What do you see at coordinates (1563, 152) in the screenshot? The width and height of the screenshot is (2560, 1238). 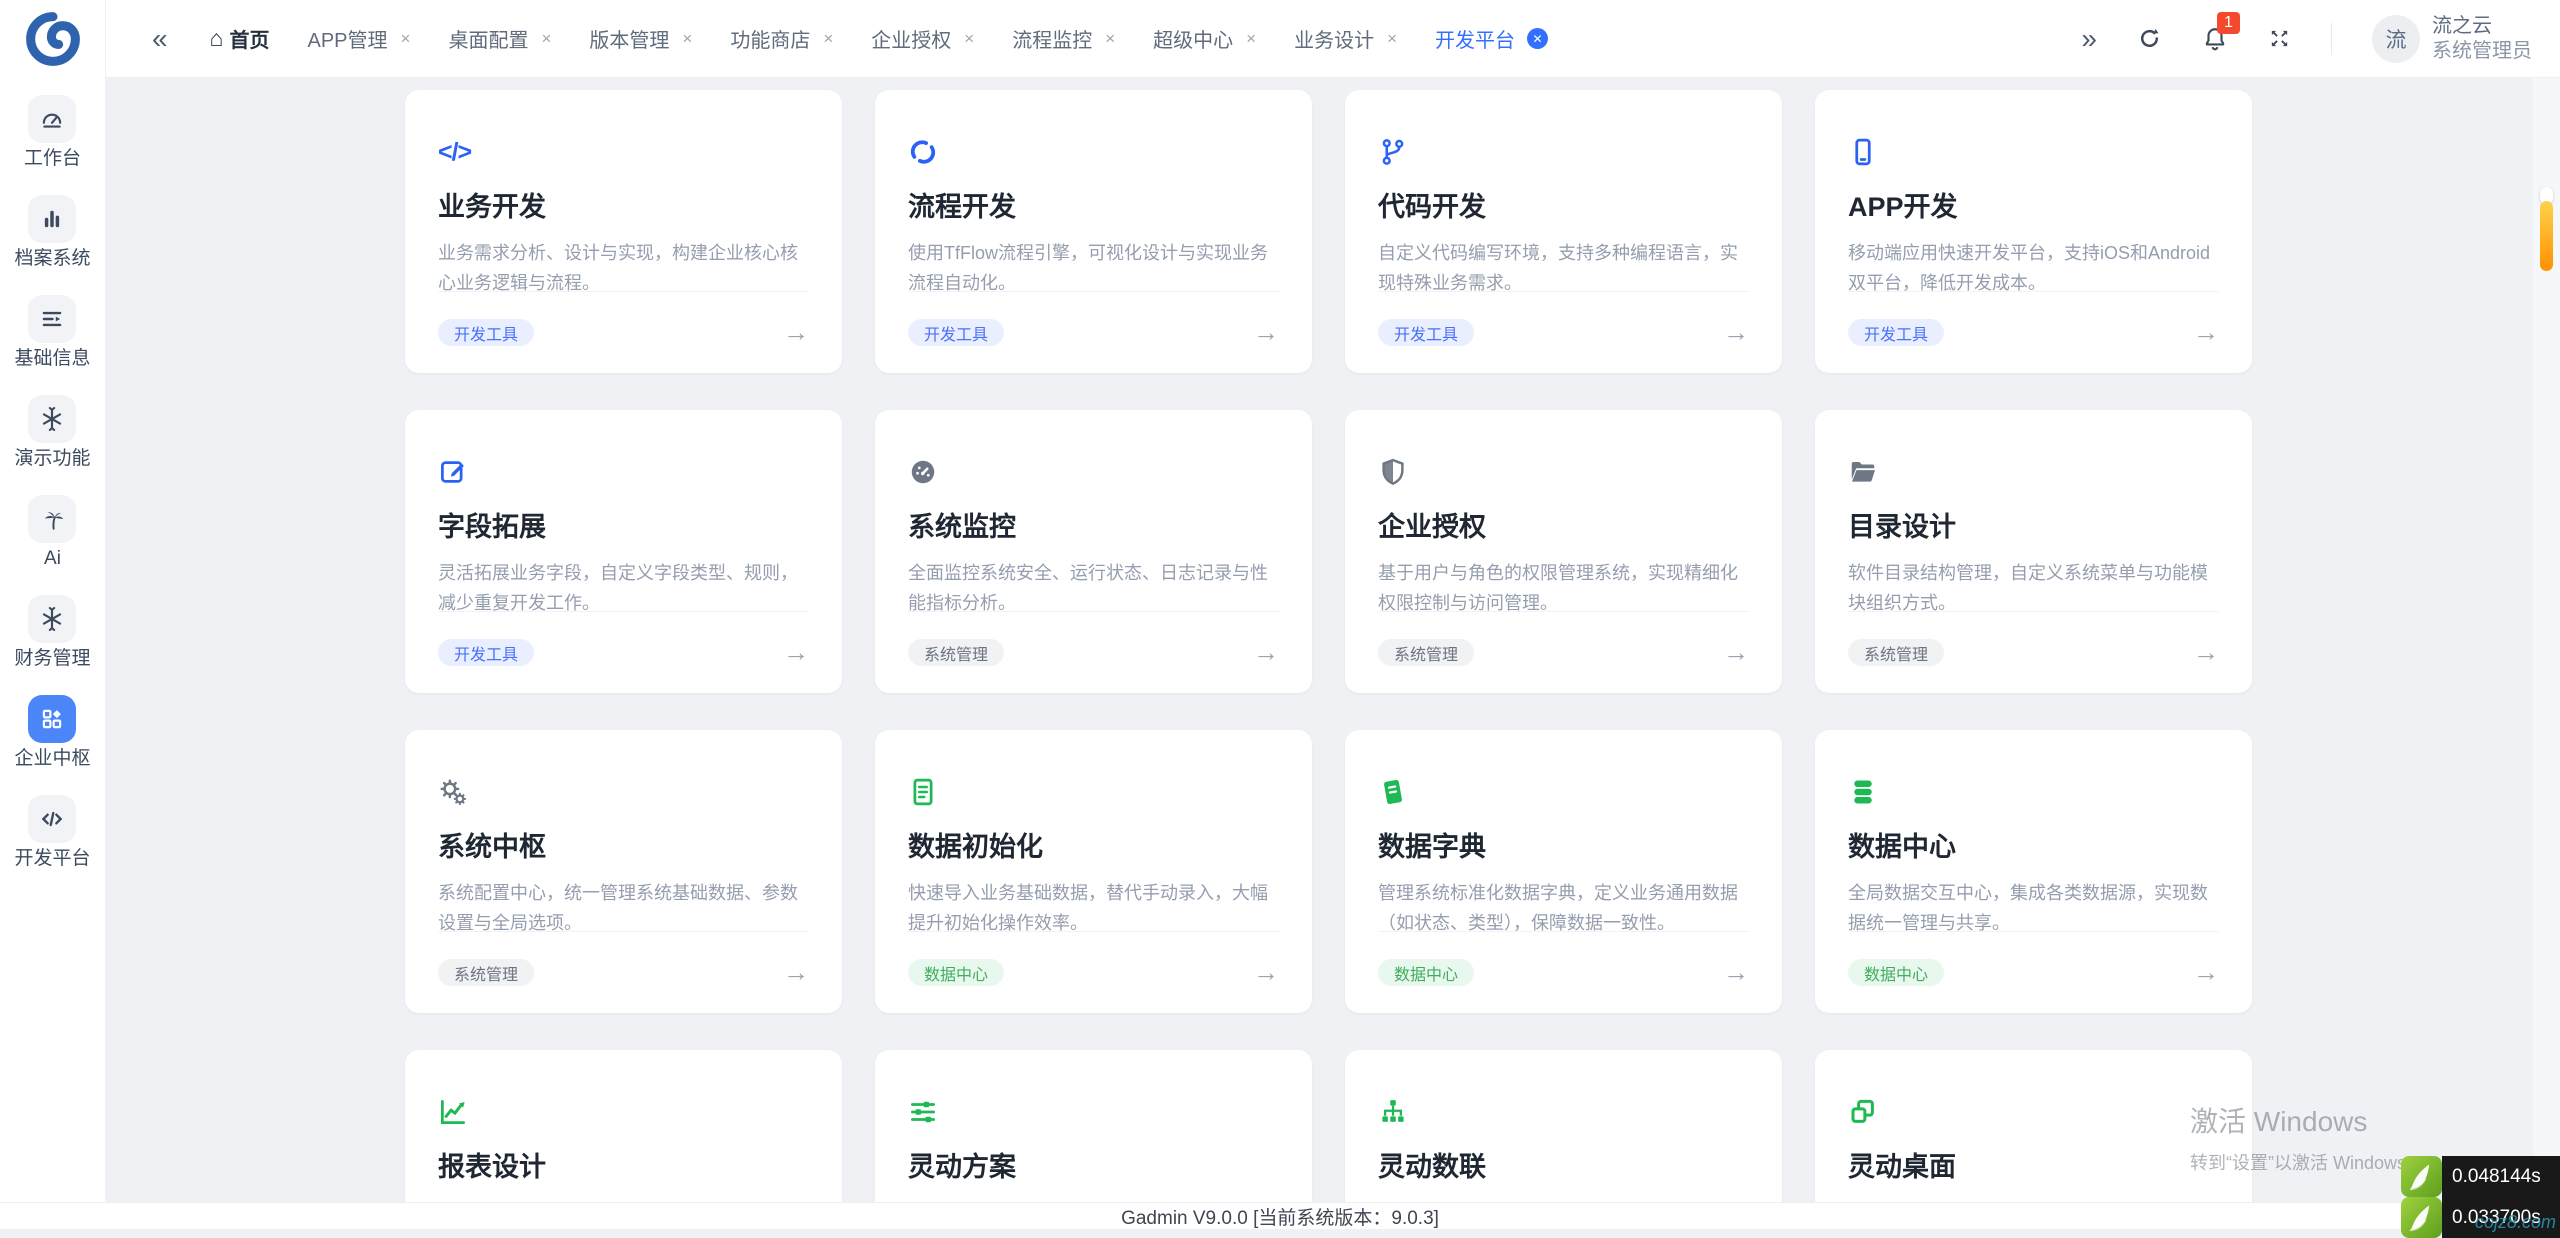 I see `git-branch-icon` at bounding box center [1563, 152].